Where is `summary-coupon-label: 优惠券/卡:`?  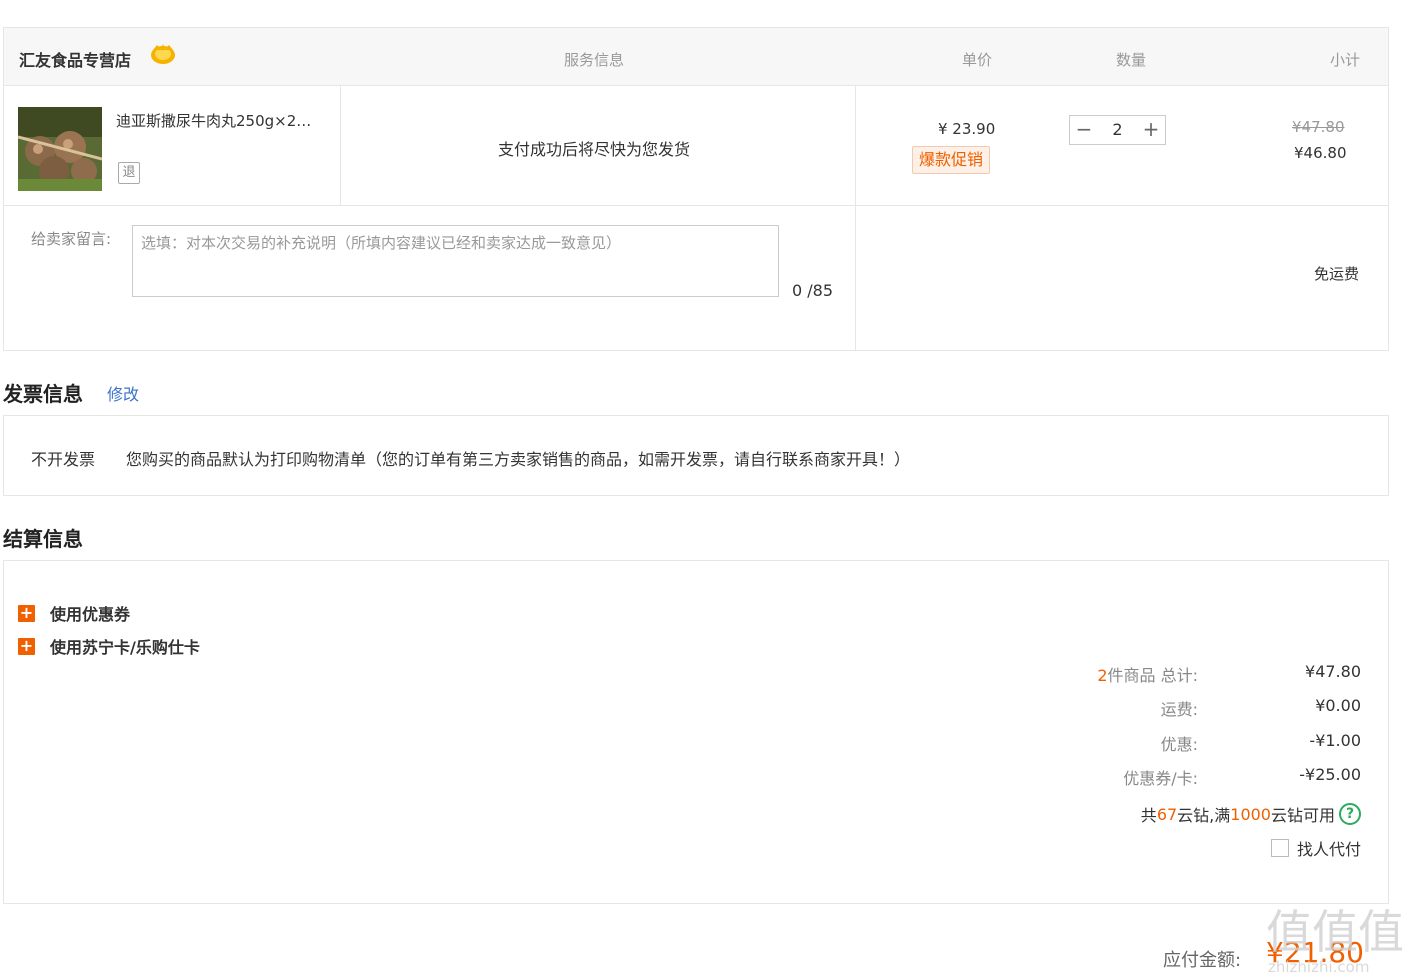
summary-coupon-label: 优惠券/卡: is located at coordinates (1160, 778).